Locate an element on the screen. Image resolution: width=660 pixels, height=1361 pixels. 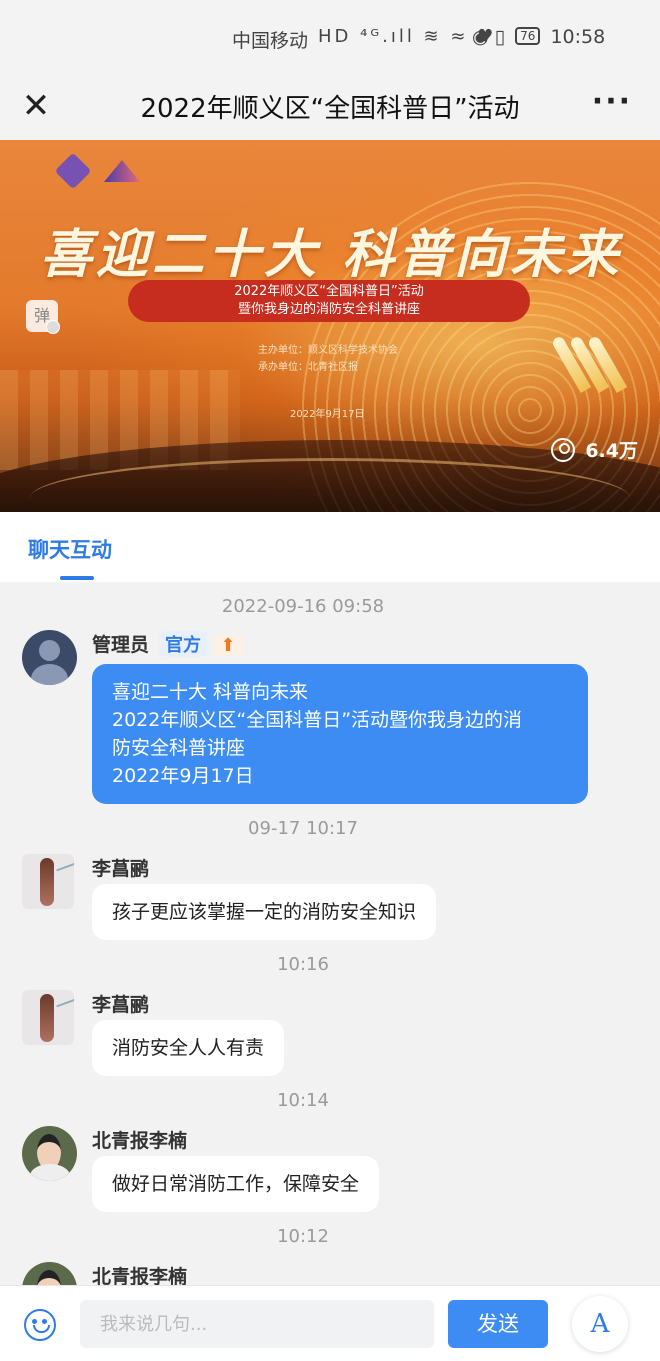
chat-input-bar: 发送 A is located at coordinates (330, 1323).